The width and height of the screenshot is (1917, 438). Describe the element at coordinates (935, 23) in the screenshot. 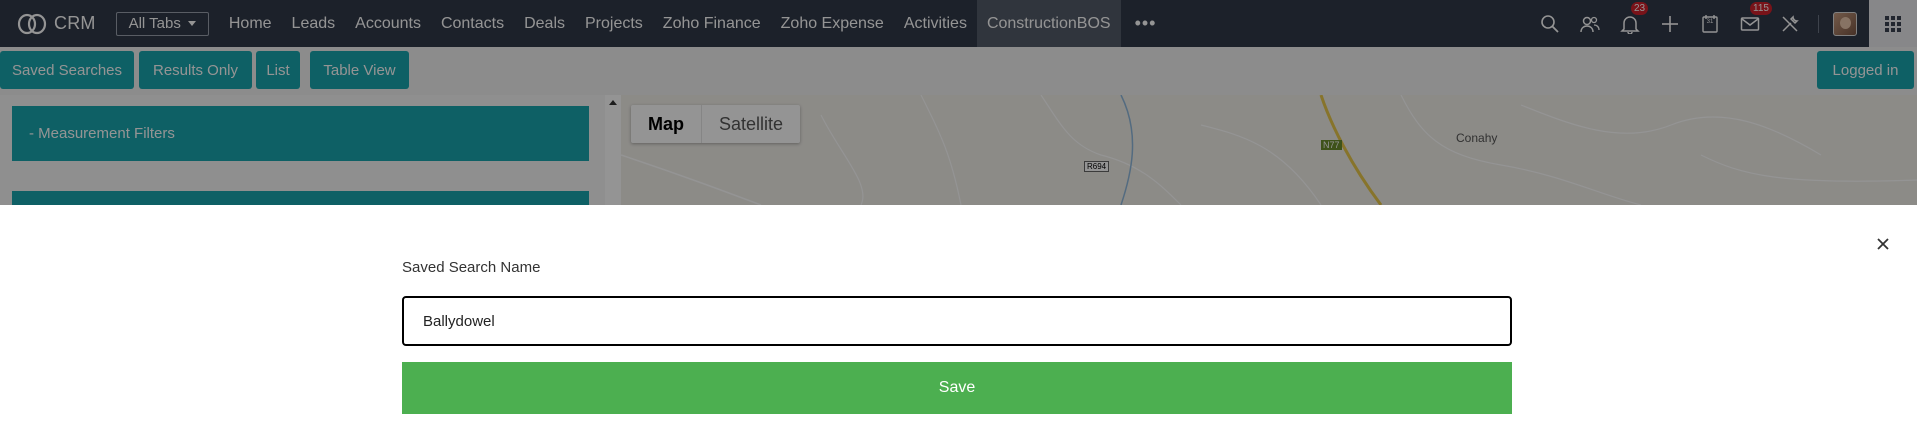

I see `tab-activities: Activities` at that location.